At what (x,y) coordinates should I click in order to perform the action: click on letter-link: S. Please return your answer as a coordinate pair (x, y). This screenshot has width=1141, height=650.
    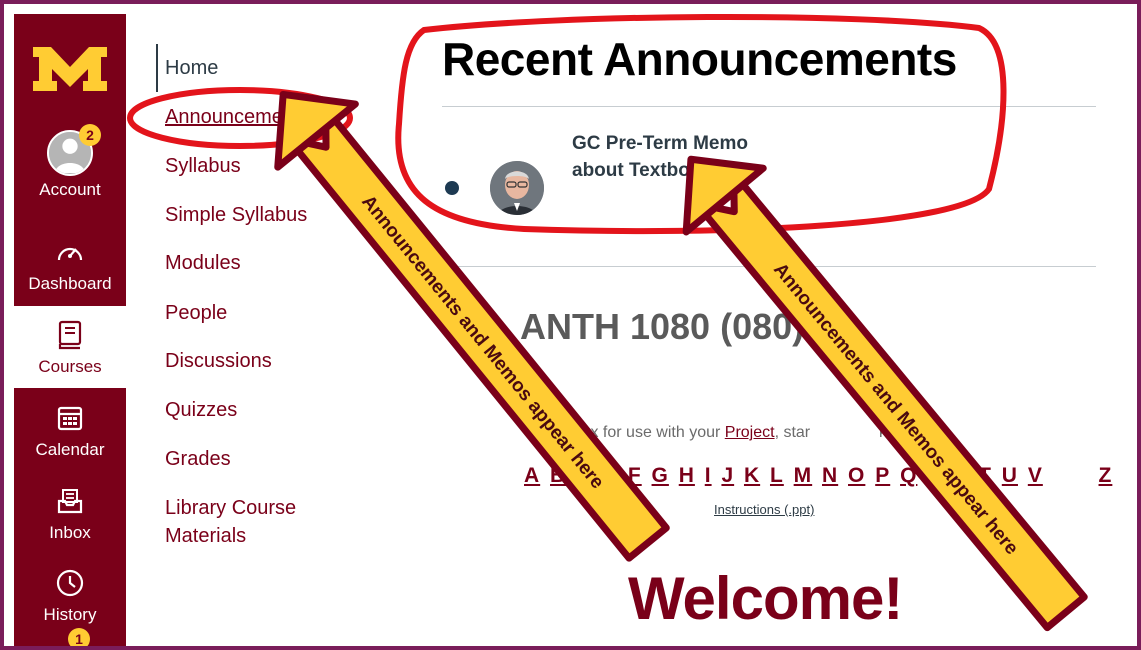
    Looking at the image, I should click on (960, 475).